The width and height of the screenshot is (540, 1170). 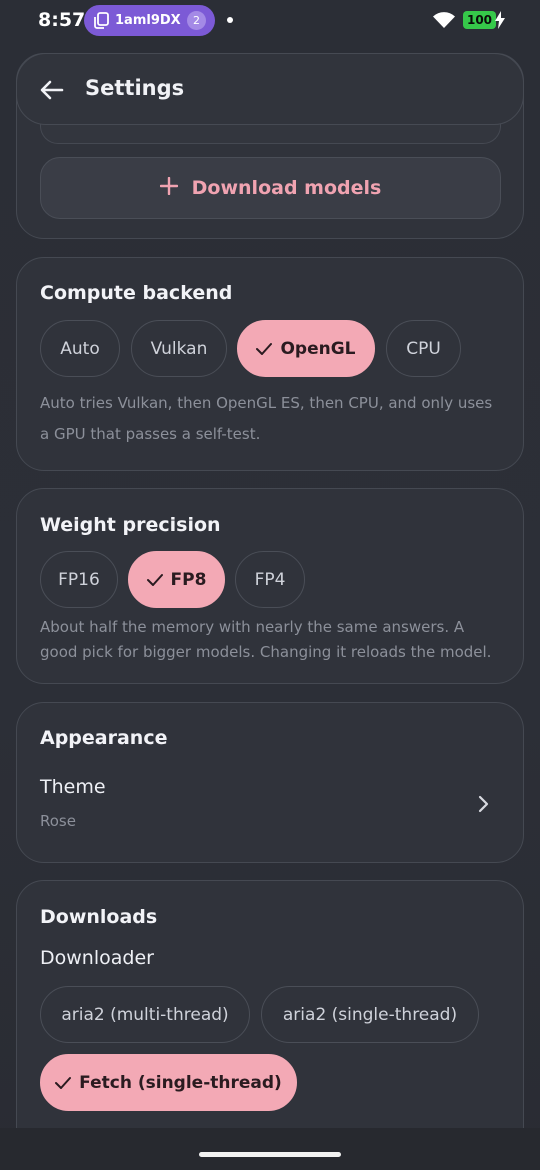 I want to click on chip-label: OpenGL, so click(x=318, y=348).